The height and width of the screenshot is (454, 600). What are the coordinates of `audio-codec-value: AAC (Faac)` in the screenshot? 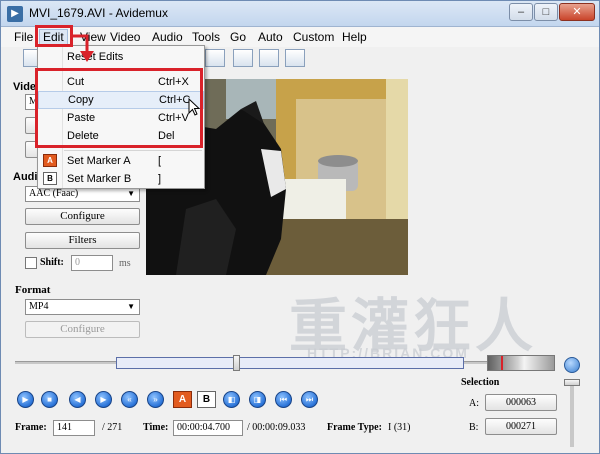 It's located at (54, 193).